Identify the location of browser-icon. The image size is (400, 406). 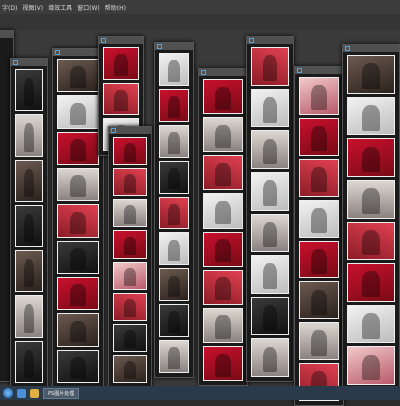
(21, 393).